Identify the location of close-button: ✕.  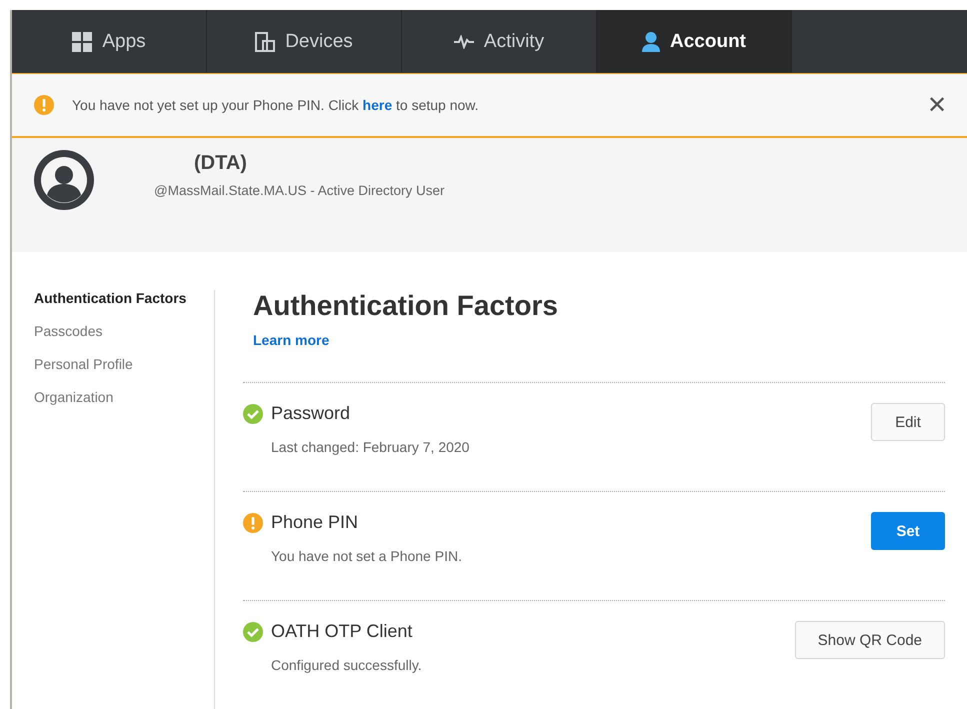
(937, 105).